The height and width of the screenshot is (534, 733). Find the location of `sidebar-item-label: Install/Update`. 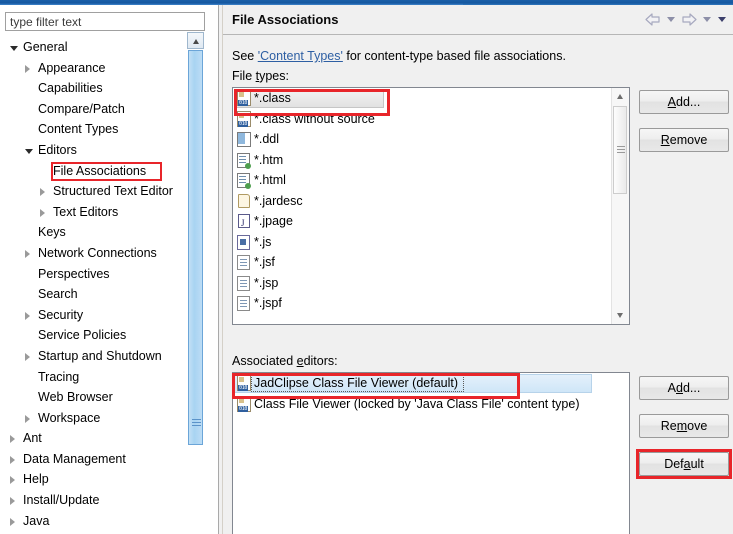

sidebar-item-label: Install/Update is located at coordinates (61, 500).